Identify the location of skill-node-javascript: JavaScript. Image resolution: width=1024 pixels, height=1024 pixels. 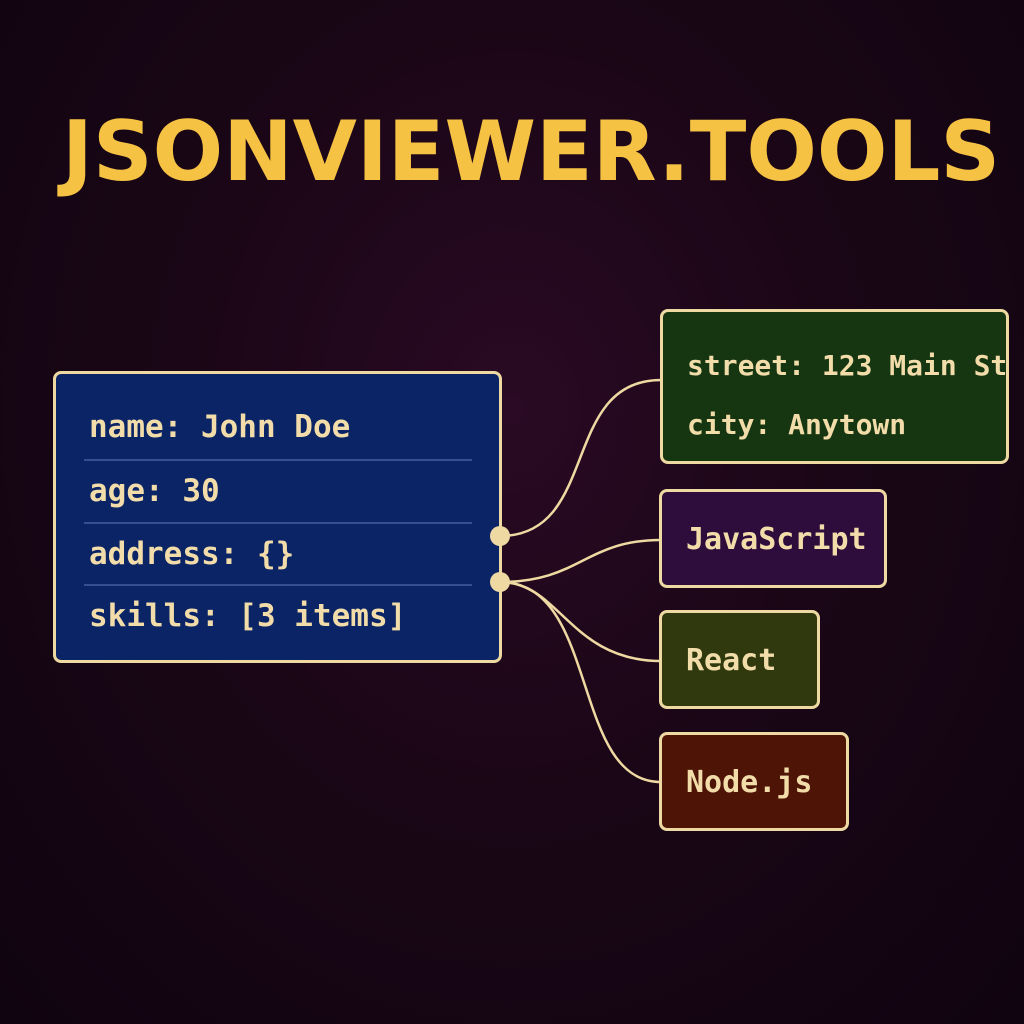
(773, 538).